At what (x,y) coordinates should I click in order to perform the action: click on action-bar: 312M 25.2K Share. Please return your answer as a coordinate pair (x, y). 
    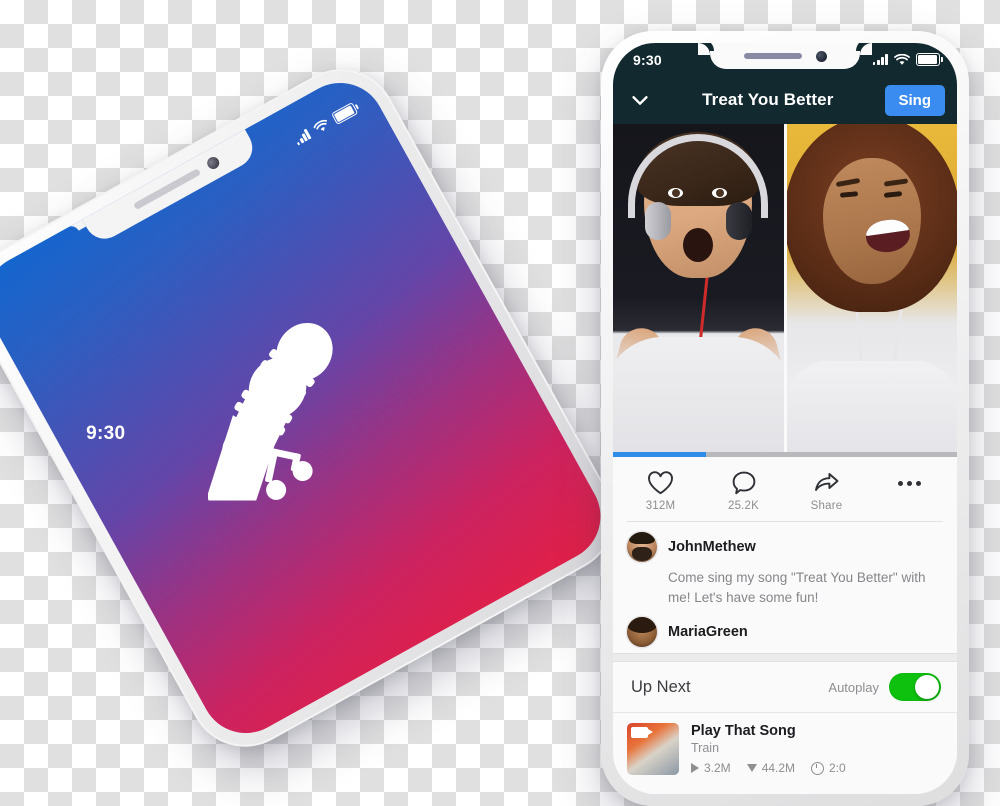
    Looking at the image, I should click on (785, 489).